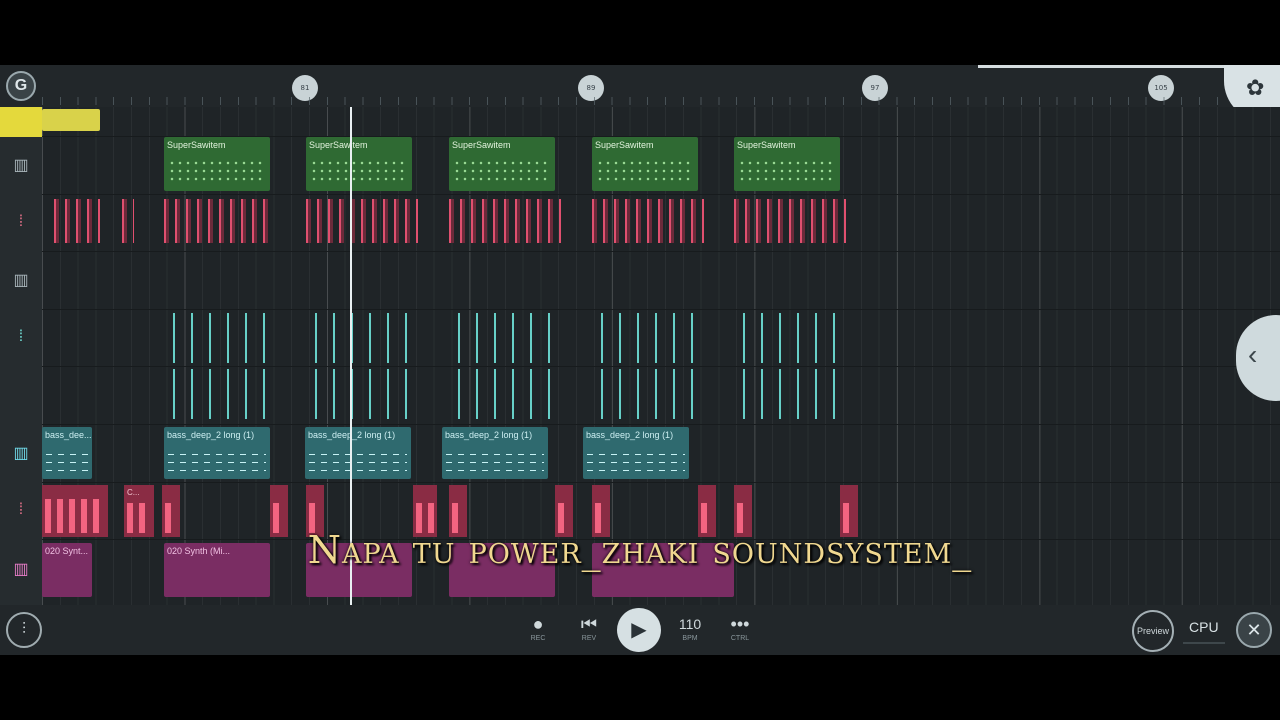 The width and height of the screenshot is (1280, 720). I want to click on play-button: ▶, so click(639, 630).